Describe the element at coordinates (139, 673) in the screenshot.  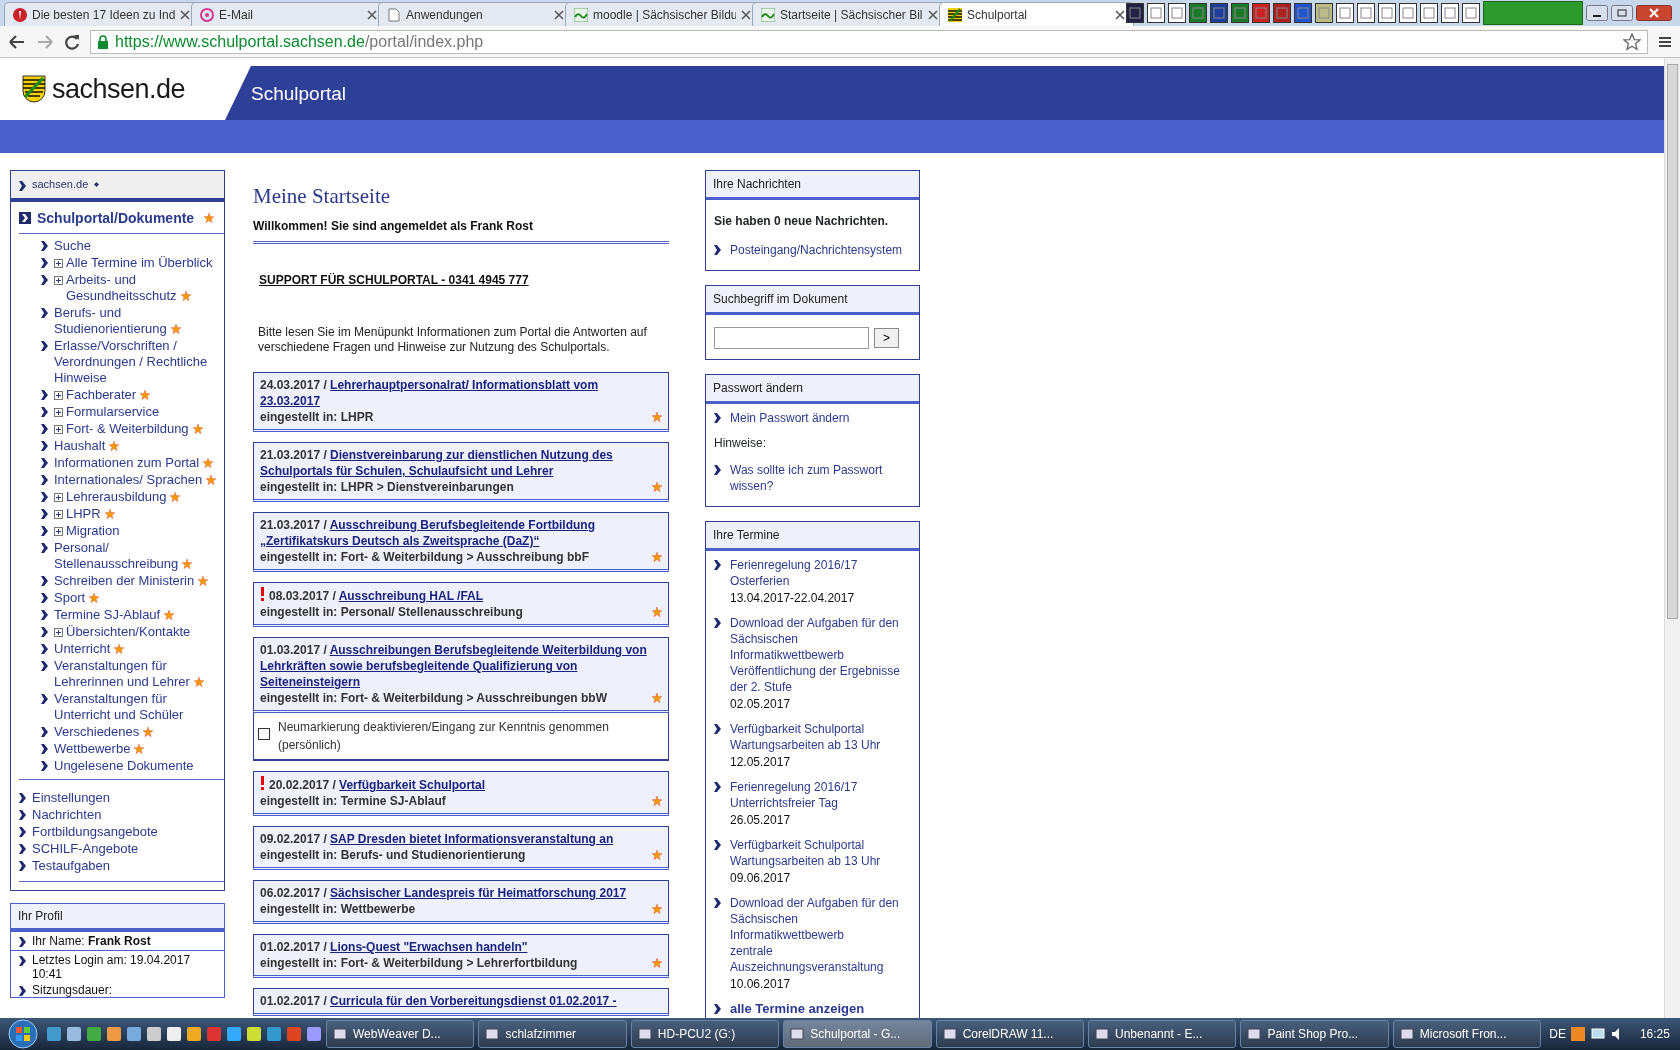
I see `sidebar-item: Veranstaltungen für Lehrerinnen und Lehrer` at that location.